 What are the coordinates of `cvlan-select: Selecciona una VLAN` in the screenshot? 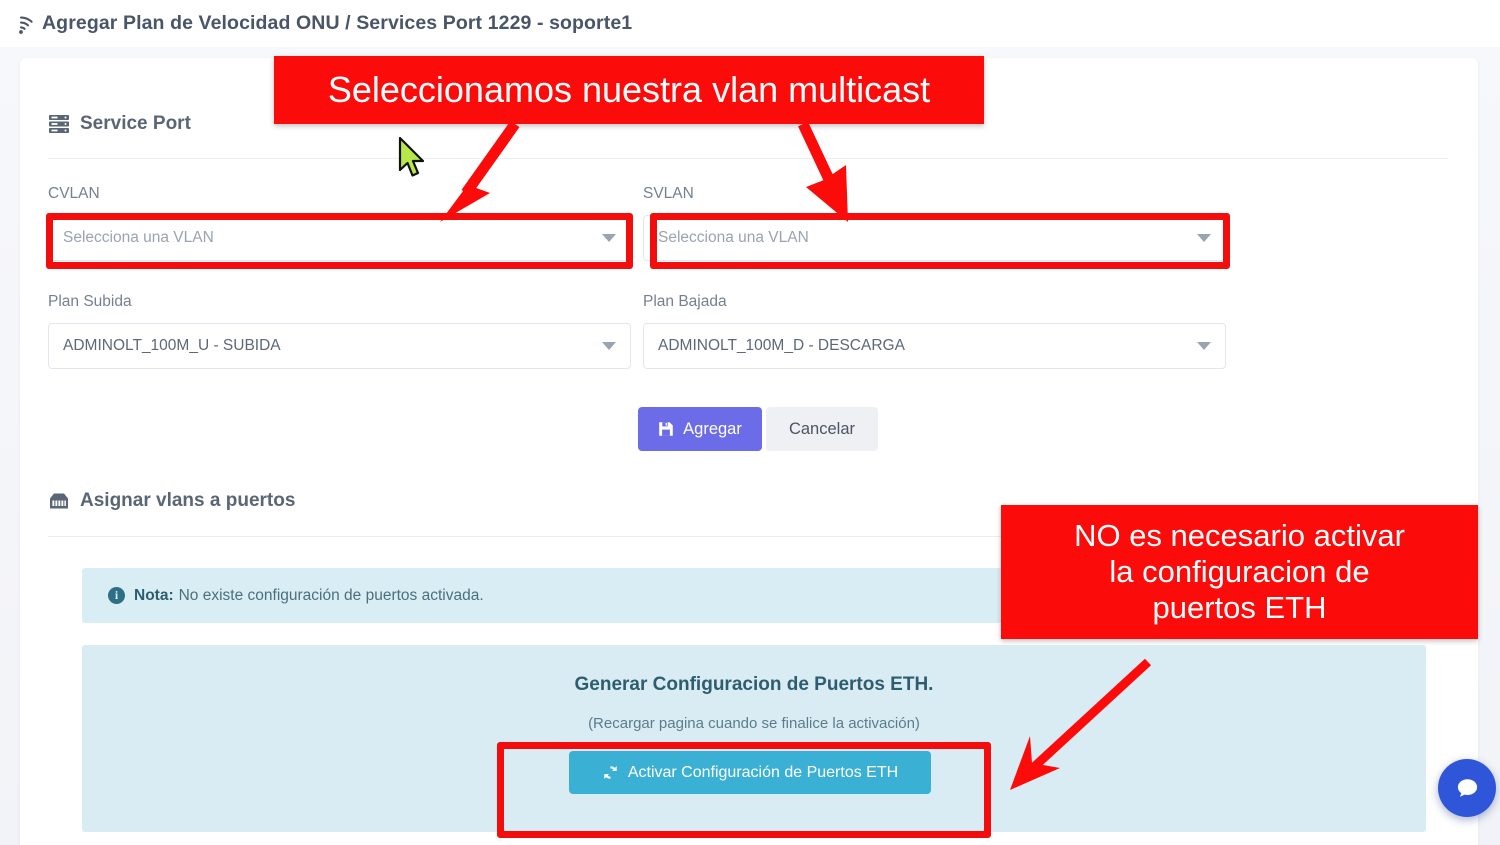 It's located at (339, 238).